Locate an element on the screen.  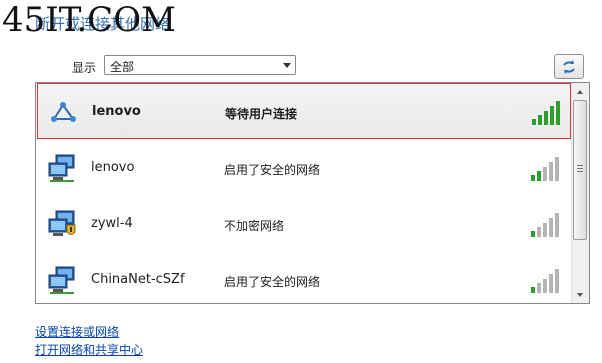
scroll-up-button is located at coordinates (580, 91).